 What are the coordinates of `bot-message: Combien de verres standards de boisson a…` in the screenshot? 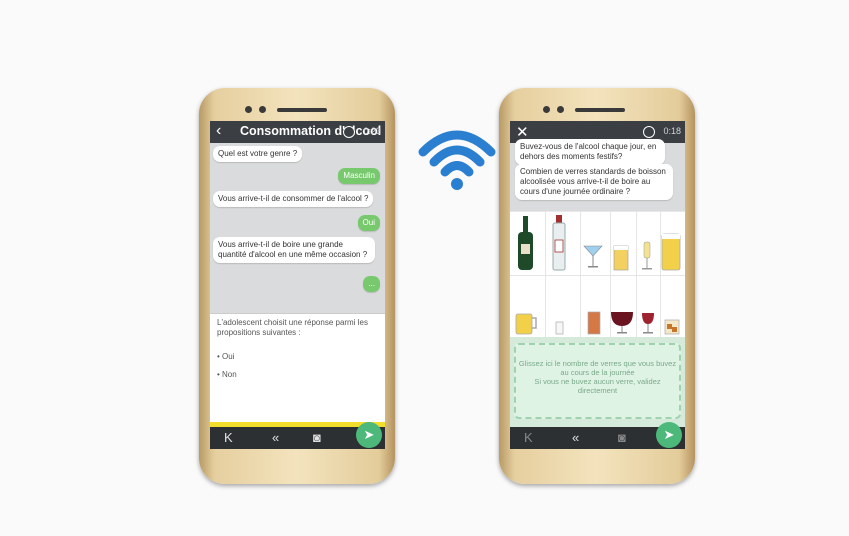 It's located at (594, 182).